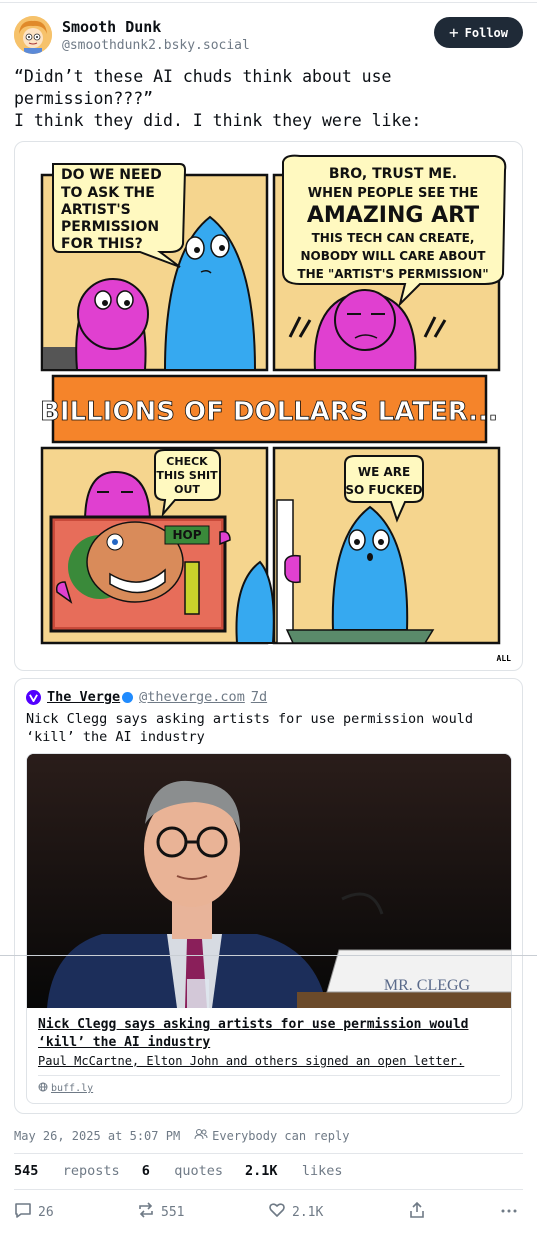 The height and width of the screenshot is (1233, 537). I want to click on top-divider, so click(268, 1).